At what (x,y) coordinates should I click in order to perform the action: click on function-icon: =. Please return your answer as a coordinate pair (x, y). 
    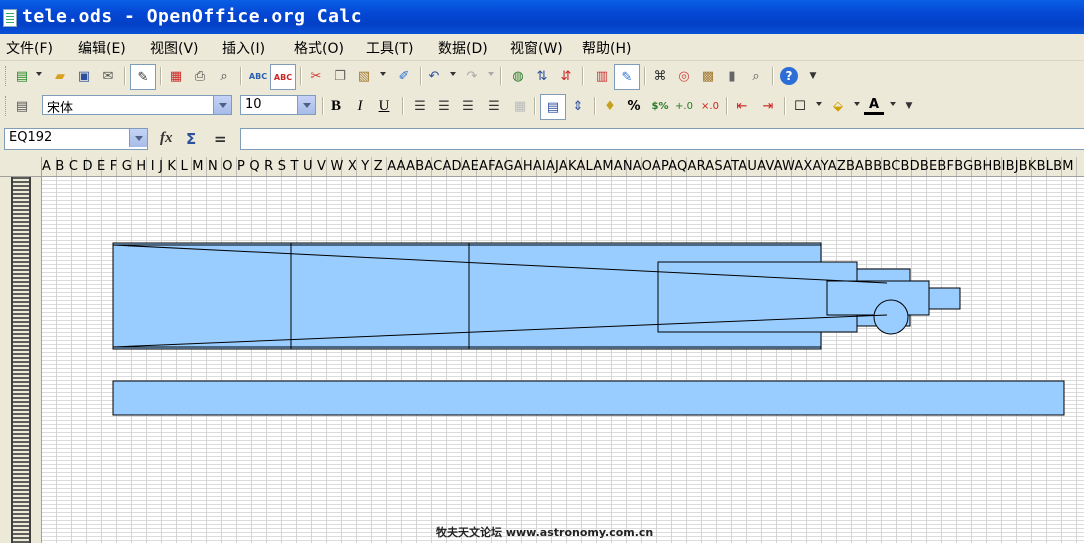
    Looking at the image, I should click on (220, 139).